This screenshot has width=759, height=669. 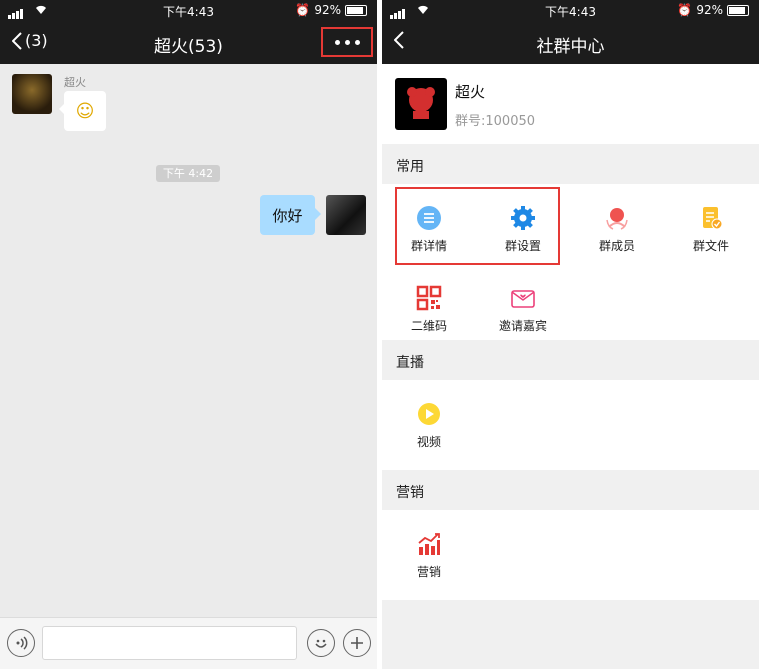 What do you see at coordinates (410, 493) in the screenshot?
I see `section-marketing-header: 营销` at bounding box center [410, 493].